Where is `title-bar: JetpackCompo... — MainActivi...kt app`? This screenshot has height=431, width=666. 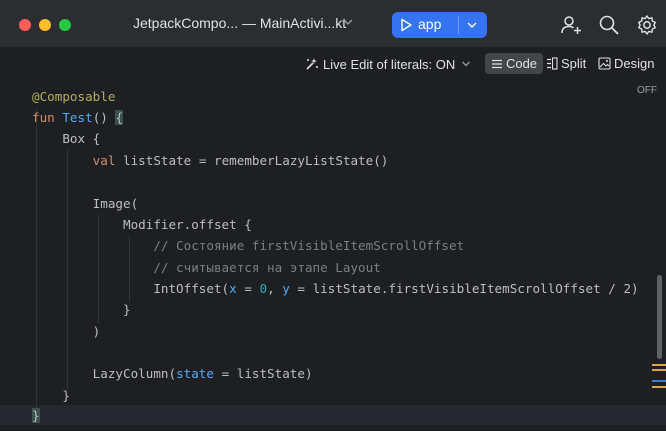
title-bar: JetpackCompo... — MainActivi...kt app is located at coordinates (333, 24).